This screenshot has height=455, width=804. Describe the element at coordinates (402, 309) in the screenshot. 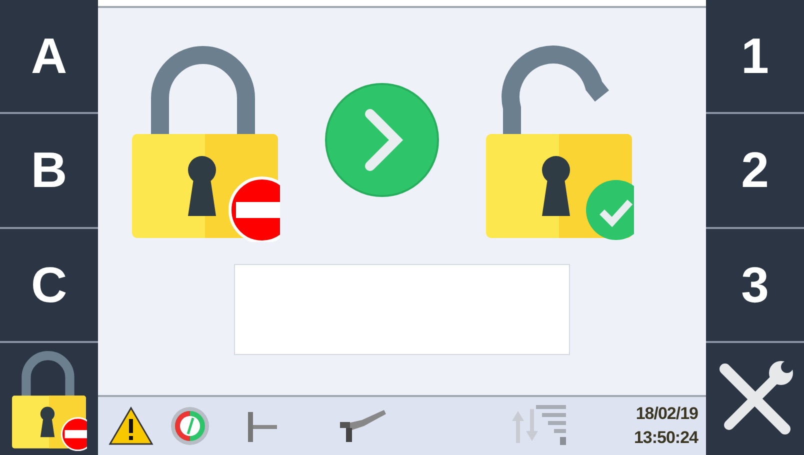

I see `input-field` at that location.